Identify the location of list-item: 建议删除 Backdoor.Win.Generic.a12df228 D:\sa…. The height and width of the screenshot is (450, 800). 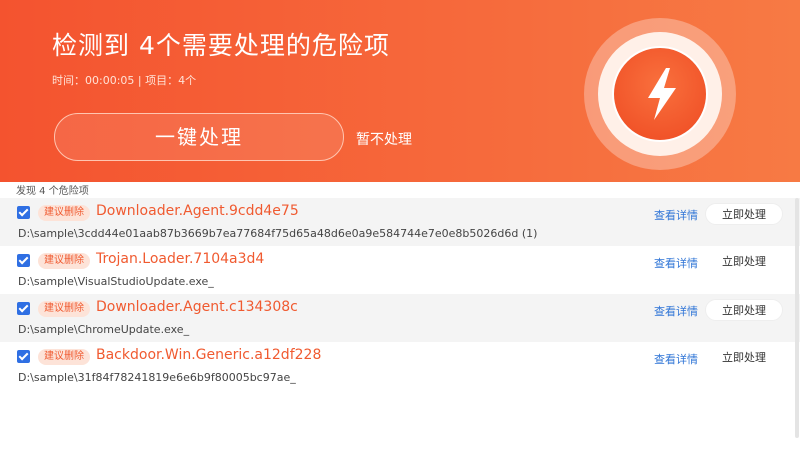
(400, 366).